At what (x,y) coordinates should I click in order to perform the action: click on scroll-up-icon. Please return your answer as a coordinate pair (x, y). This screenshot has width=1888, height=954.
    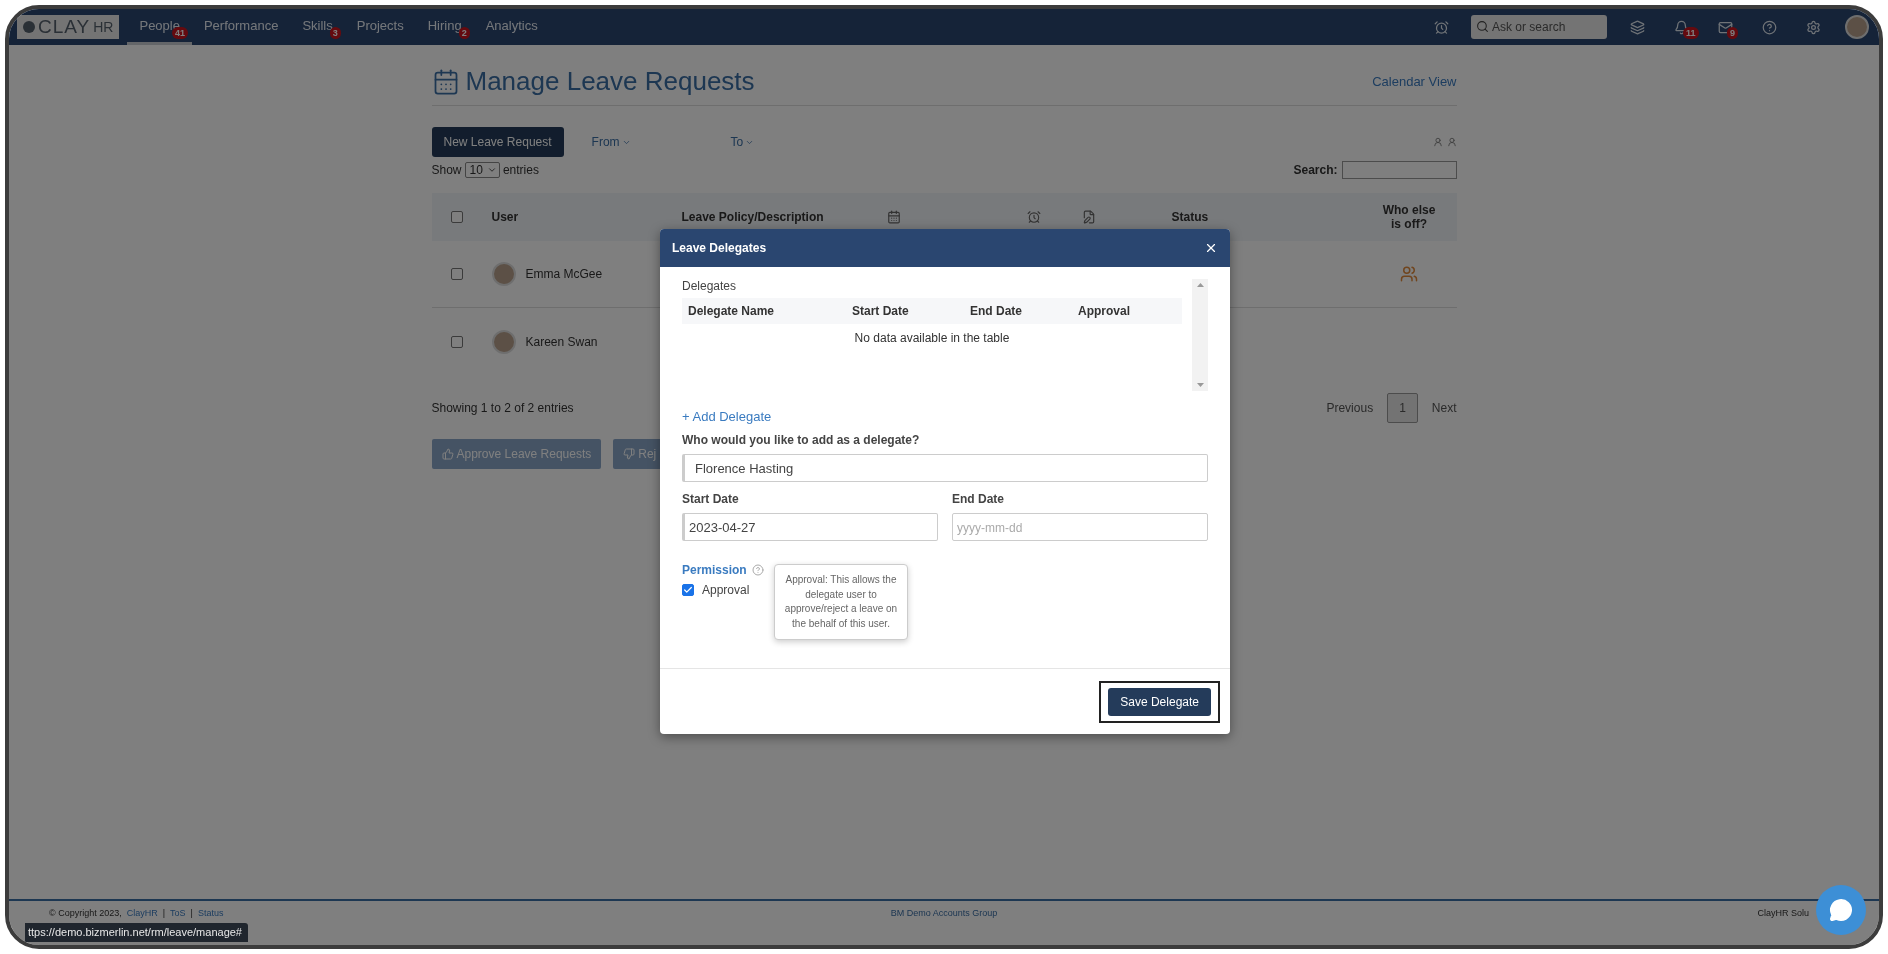
    Looking at the image, I should click on (1200, 285).